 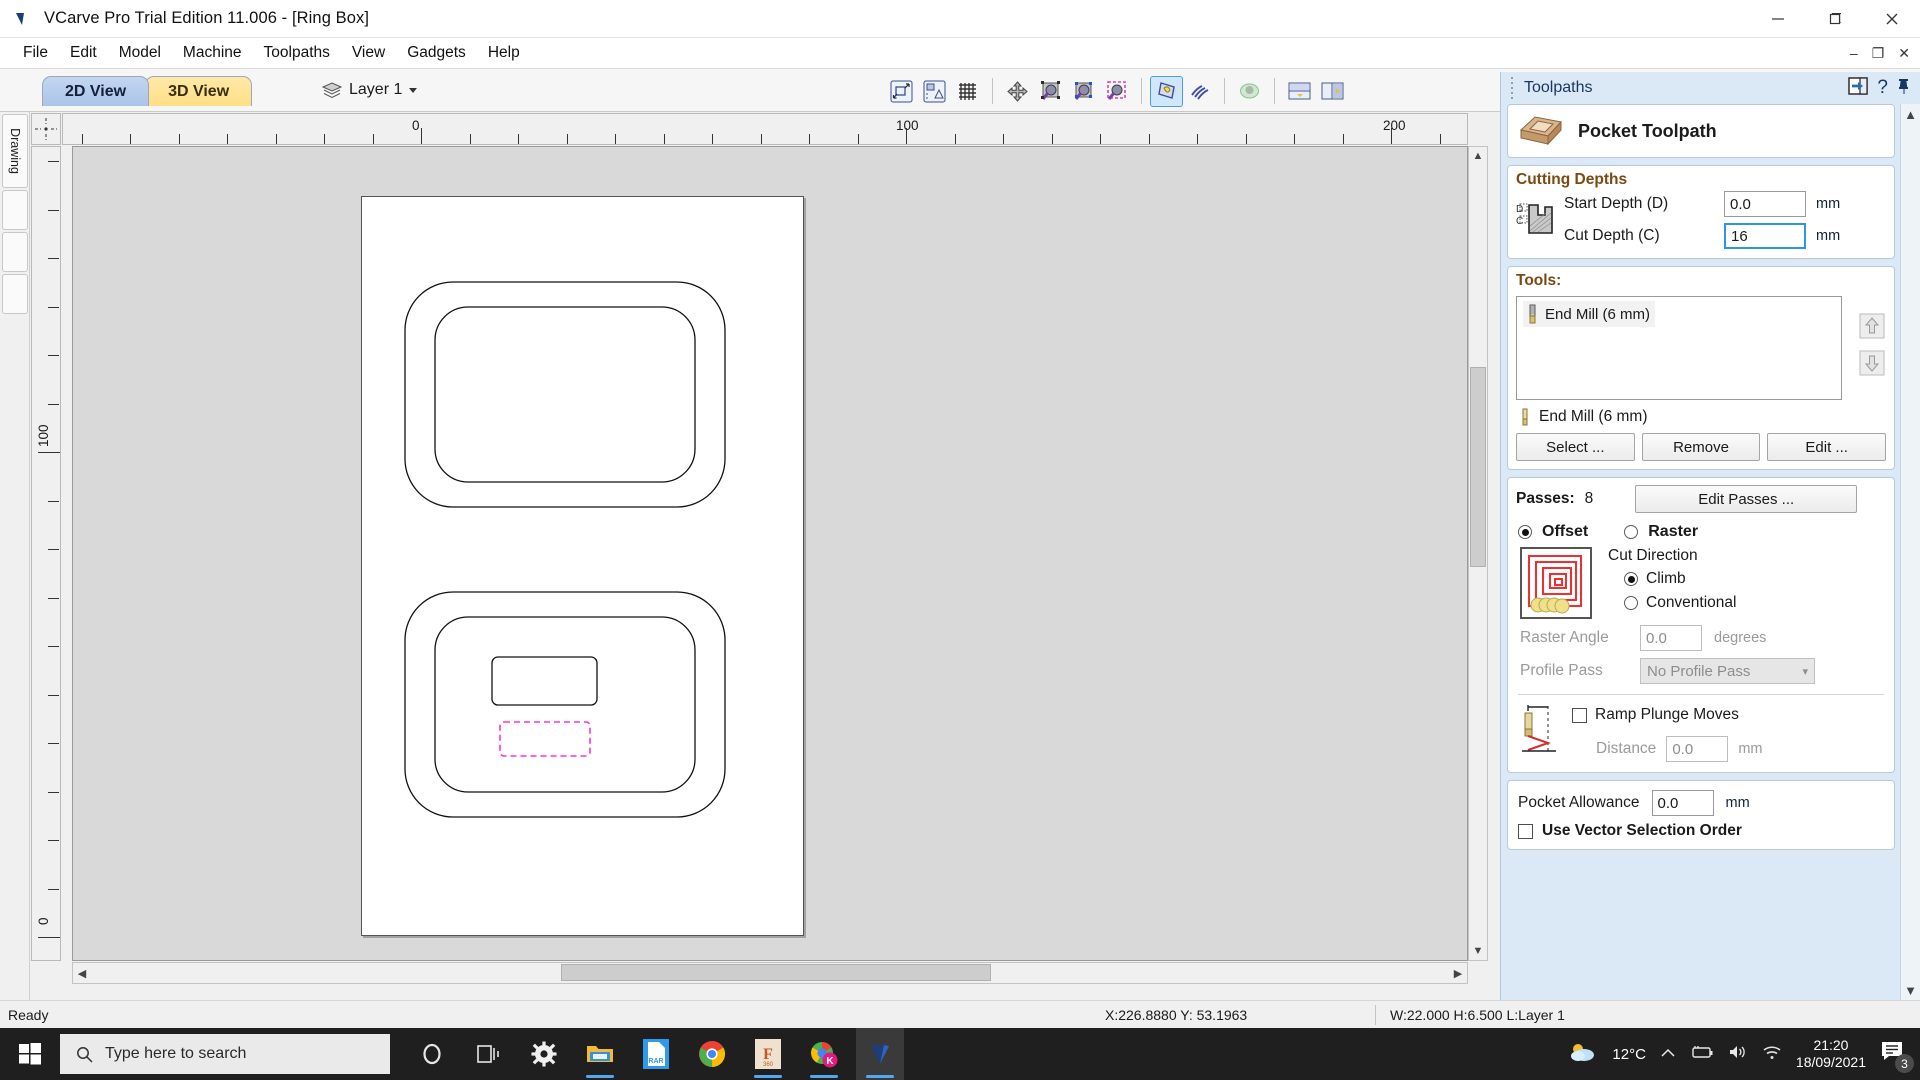 I want to click on settings-icon, so click(x=544, y=1054).